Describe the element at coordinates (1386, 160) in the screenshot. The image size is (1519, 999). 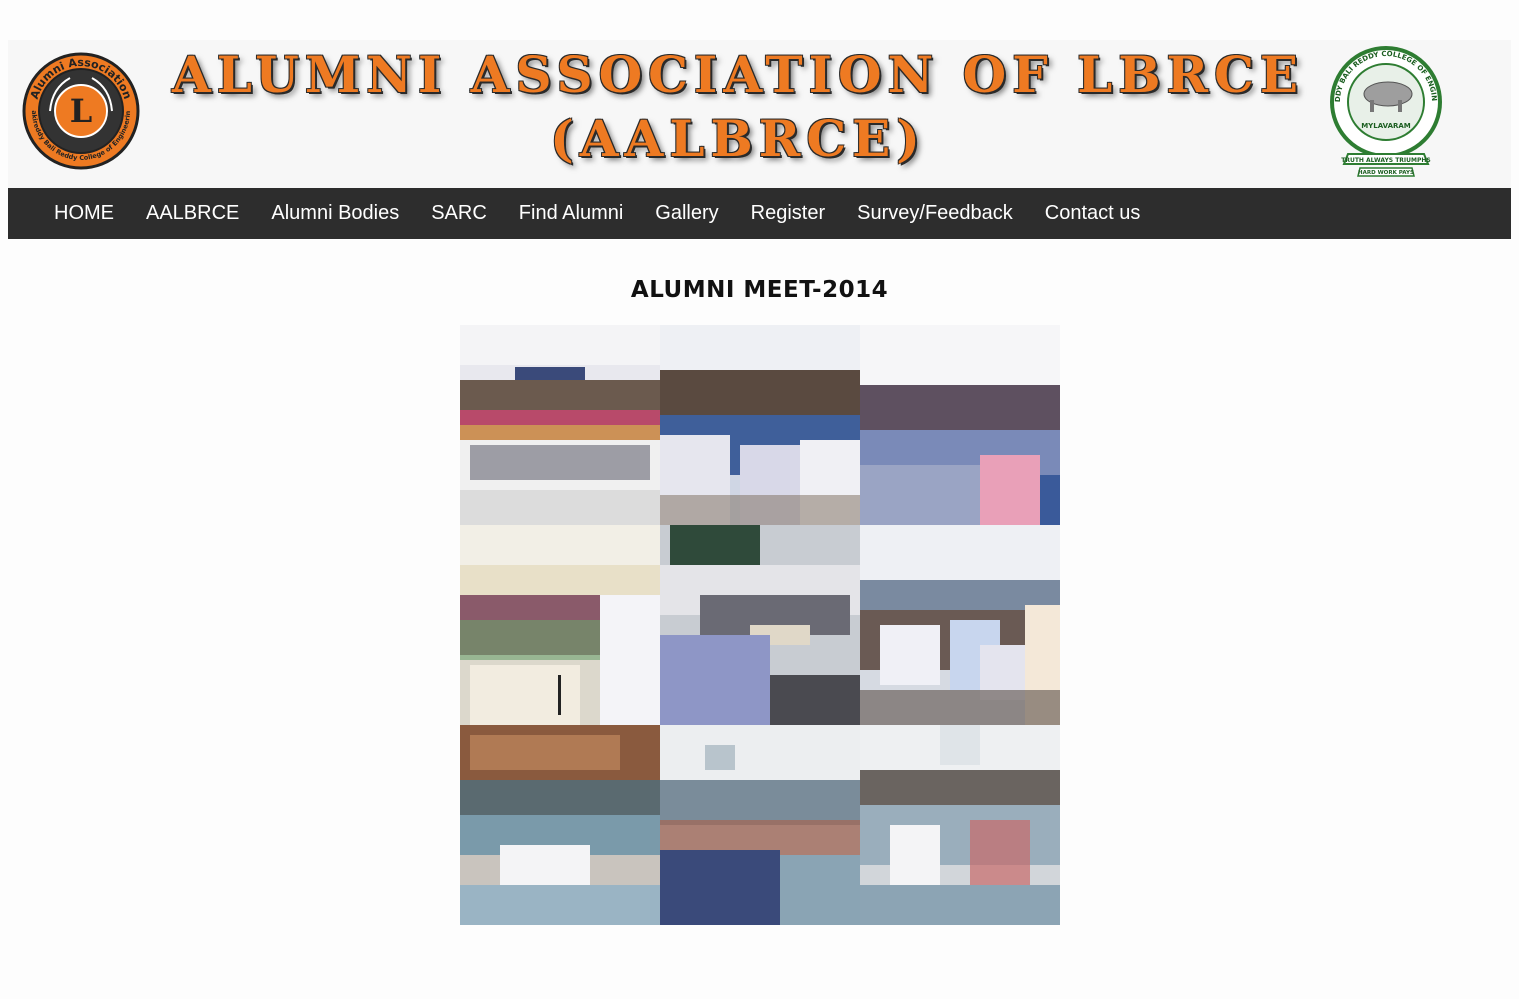
I see `svg-text: TRUTH ALWAYS TRIUMPHS` at that location.